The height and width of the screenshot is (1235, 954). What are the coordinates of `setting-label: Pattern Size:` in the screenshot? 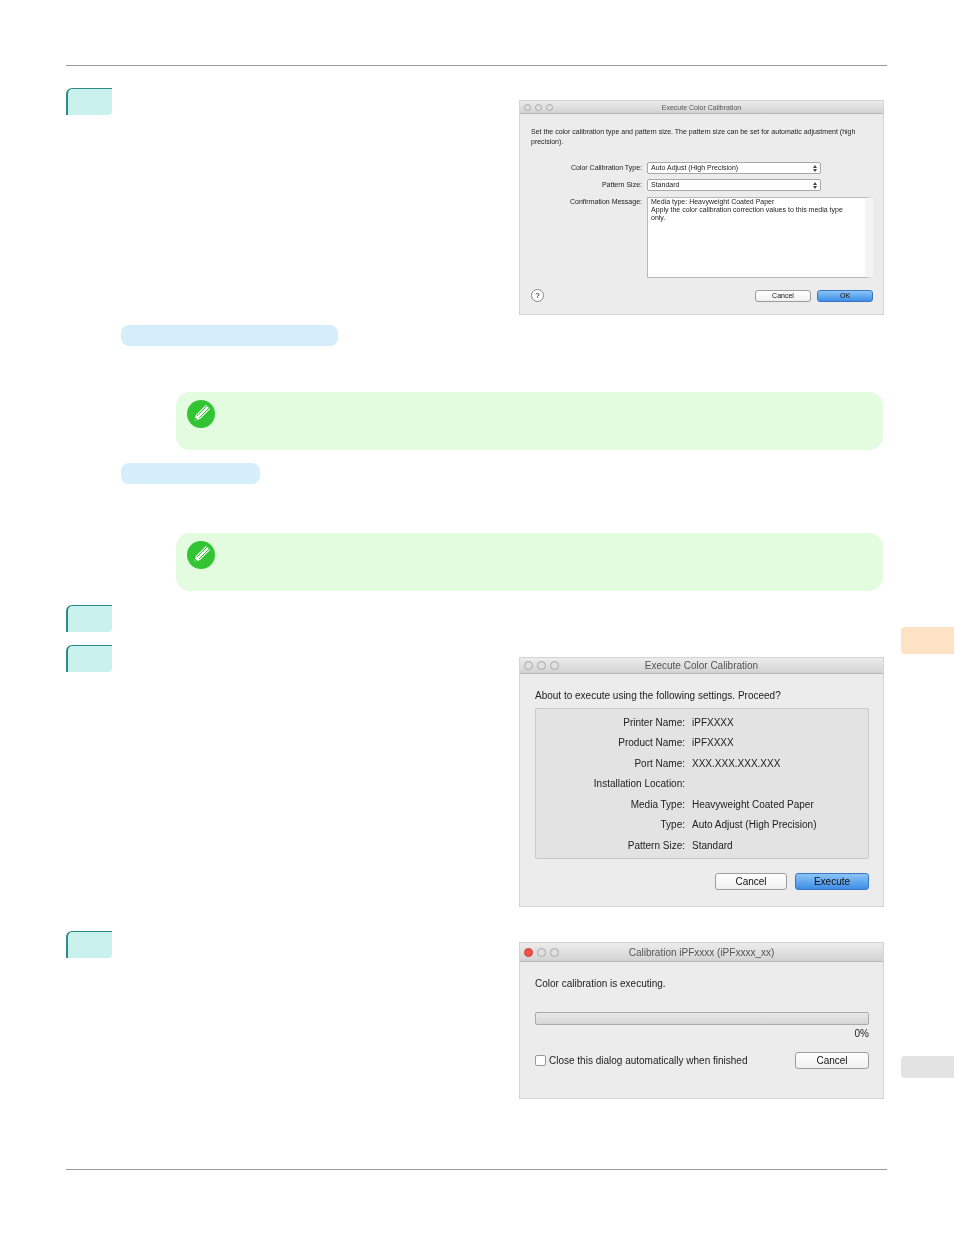 It's located at (656, 846).